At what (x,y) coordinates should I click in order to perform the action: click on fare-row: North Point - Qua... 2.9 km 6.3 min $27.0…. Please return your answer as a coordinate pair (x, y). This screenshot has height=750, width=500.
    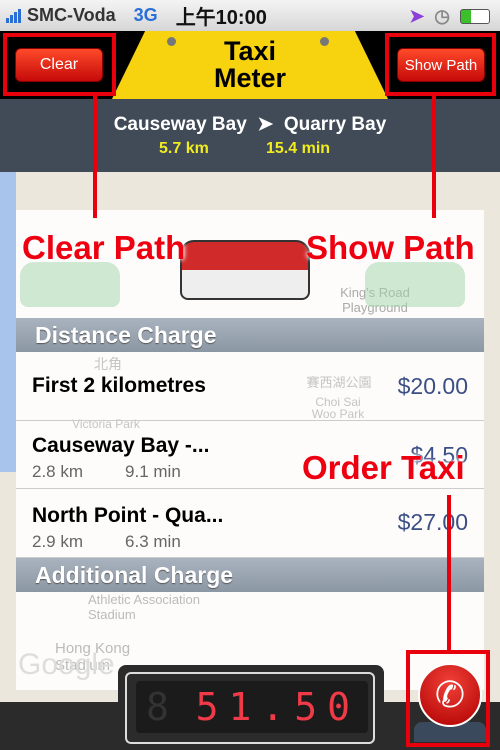
    Looking at the image, I should click on (250, 523).